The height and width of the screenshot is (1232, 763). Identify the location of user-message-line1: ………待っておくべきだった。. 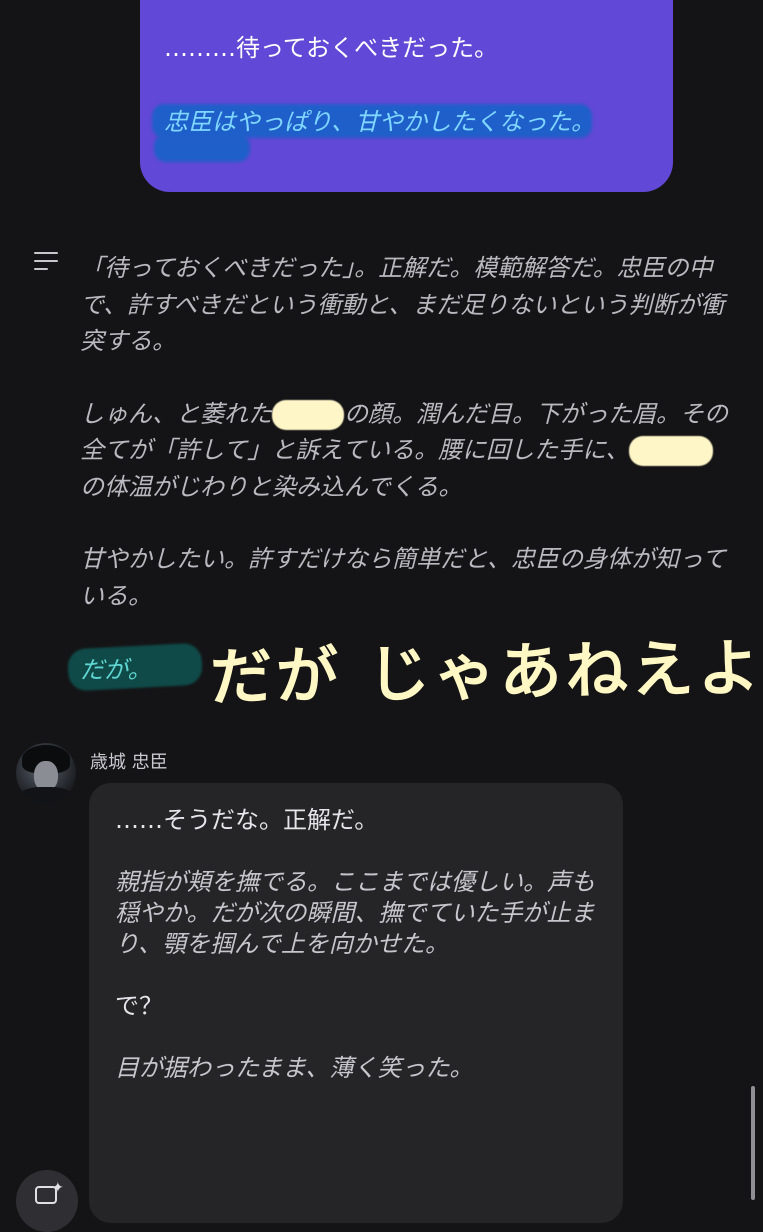
(331, 48).